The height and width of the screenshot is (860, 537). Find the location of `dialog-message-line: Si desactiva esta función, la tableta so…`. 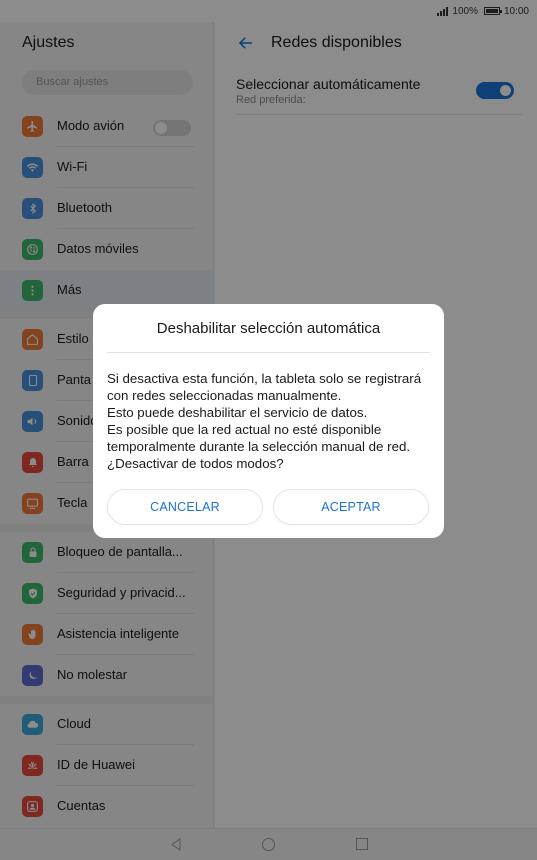

dialog-message-line: Si desactiva esta función, la tableta so… is located at coordinates (264, 387).